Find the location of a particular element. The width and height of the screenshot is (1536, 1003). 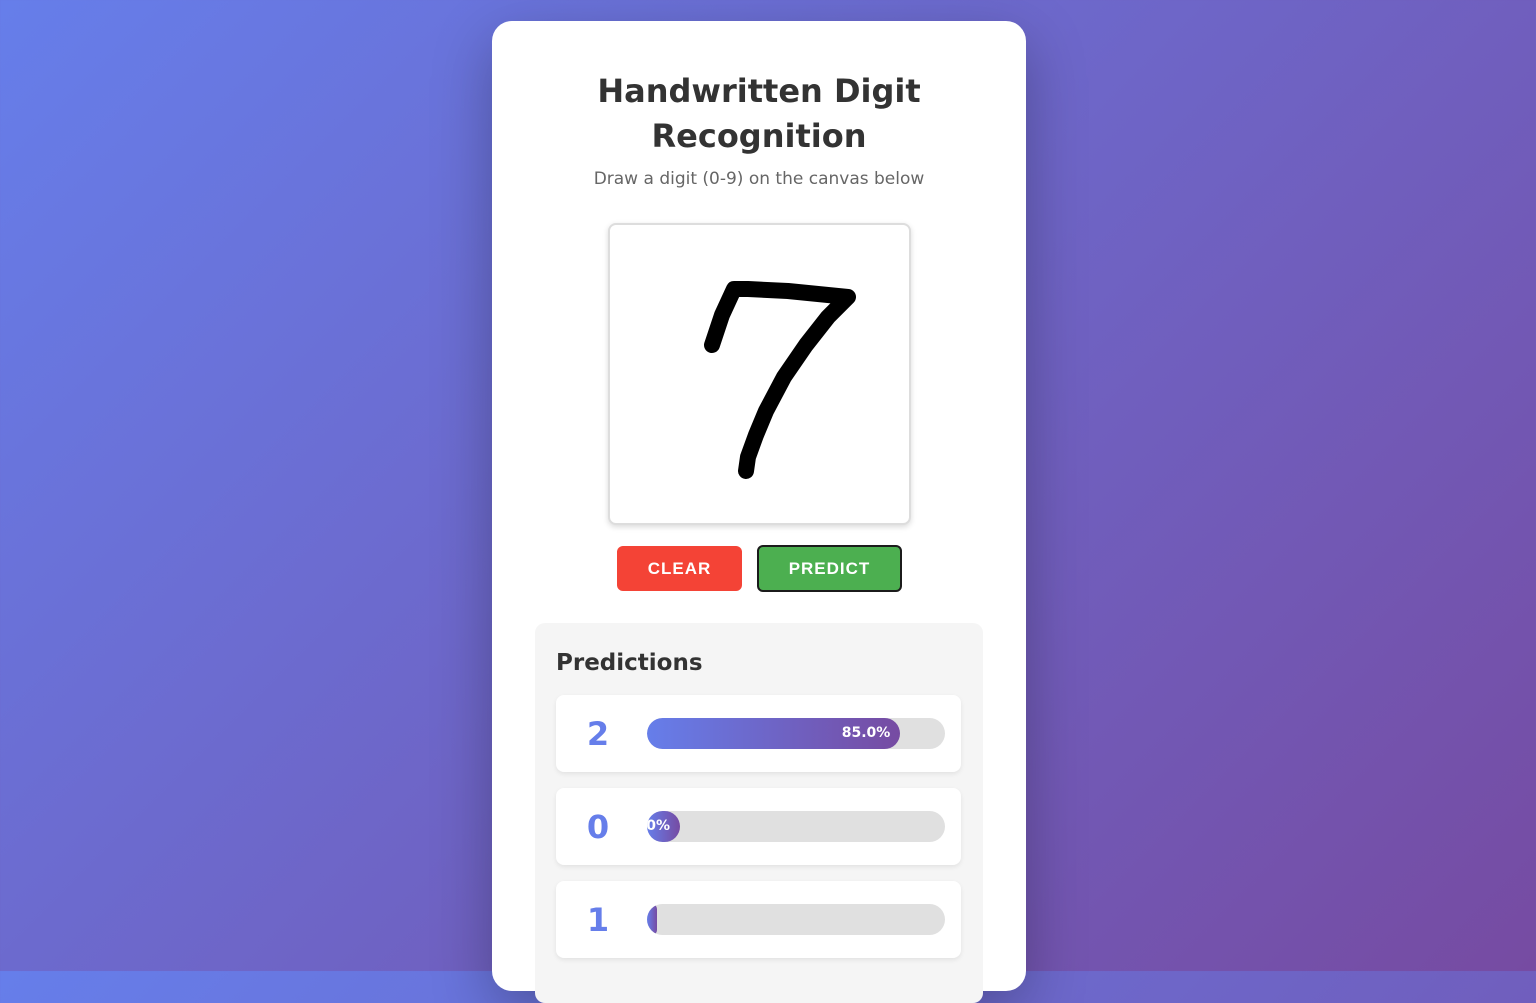

confidence-bar-fill is located at coordinates (652, 919).